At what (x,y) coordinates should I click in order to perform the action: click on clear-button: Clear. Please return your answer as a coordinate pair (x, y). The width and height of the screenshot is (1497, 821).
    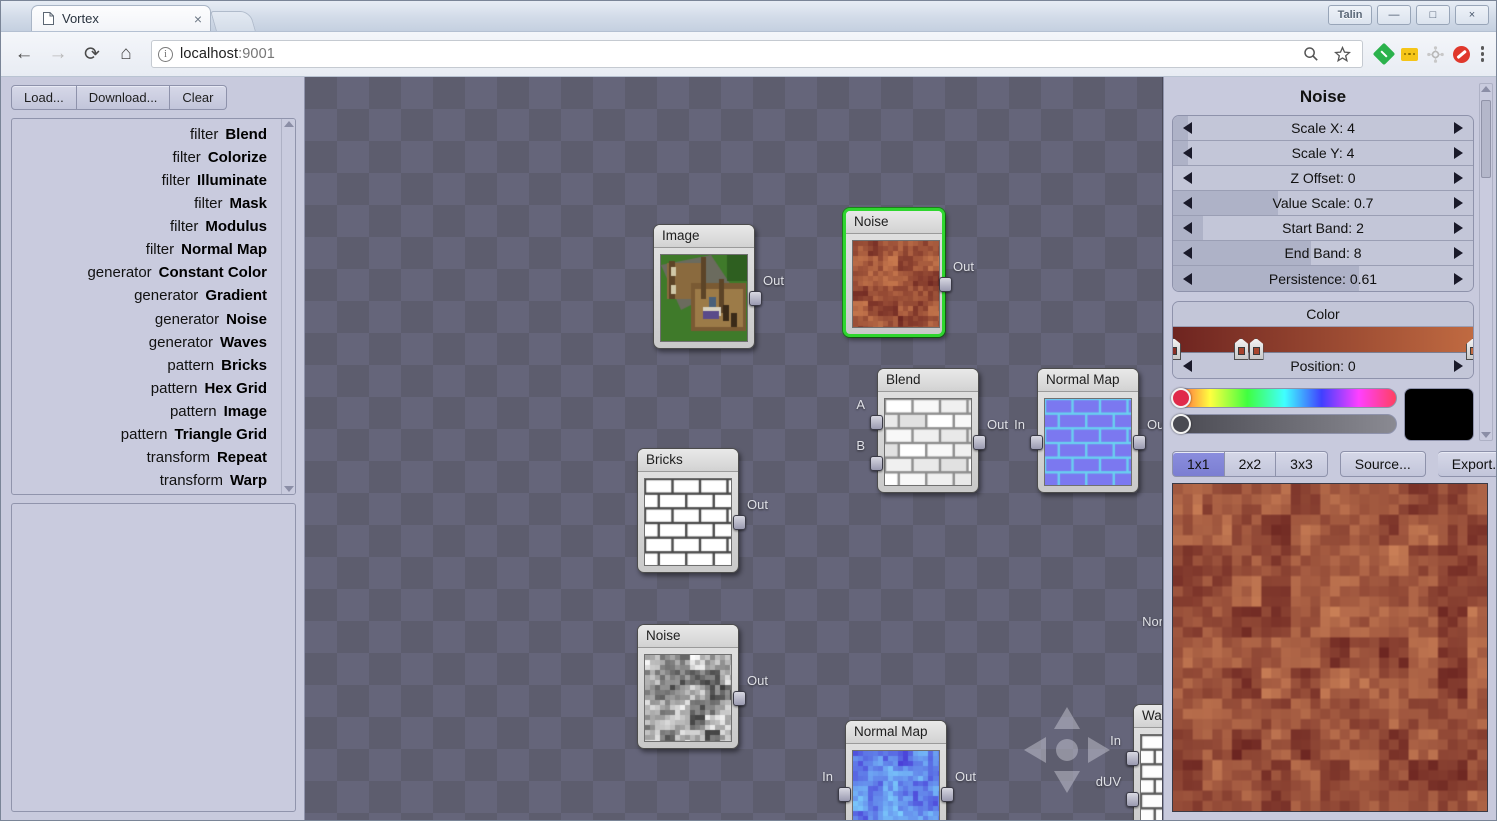
    Looking at the image, I should click on (198, 97).